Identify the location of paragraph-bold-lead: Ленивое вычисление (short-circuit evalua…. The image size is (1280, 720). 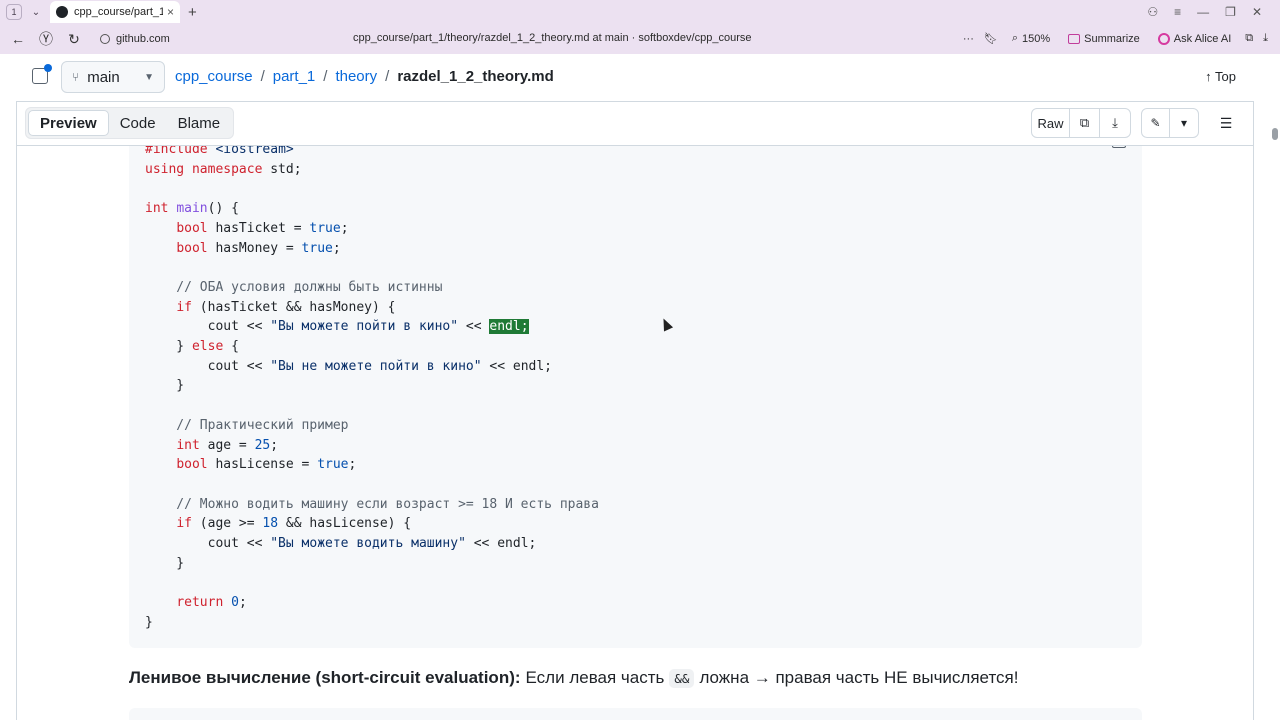
(325, 677).